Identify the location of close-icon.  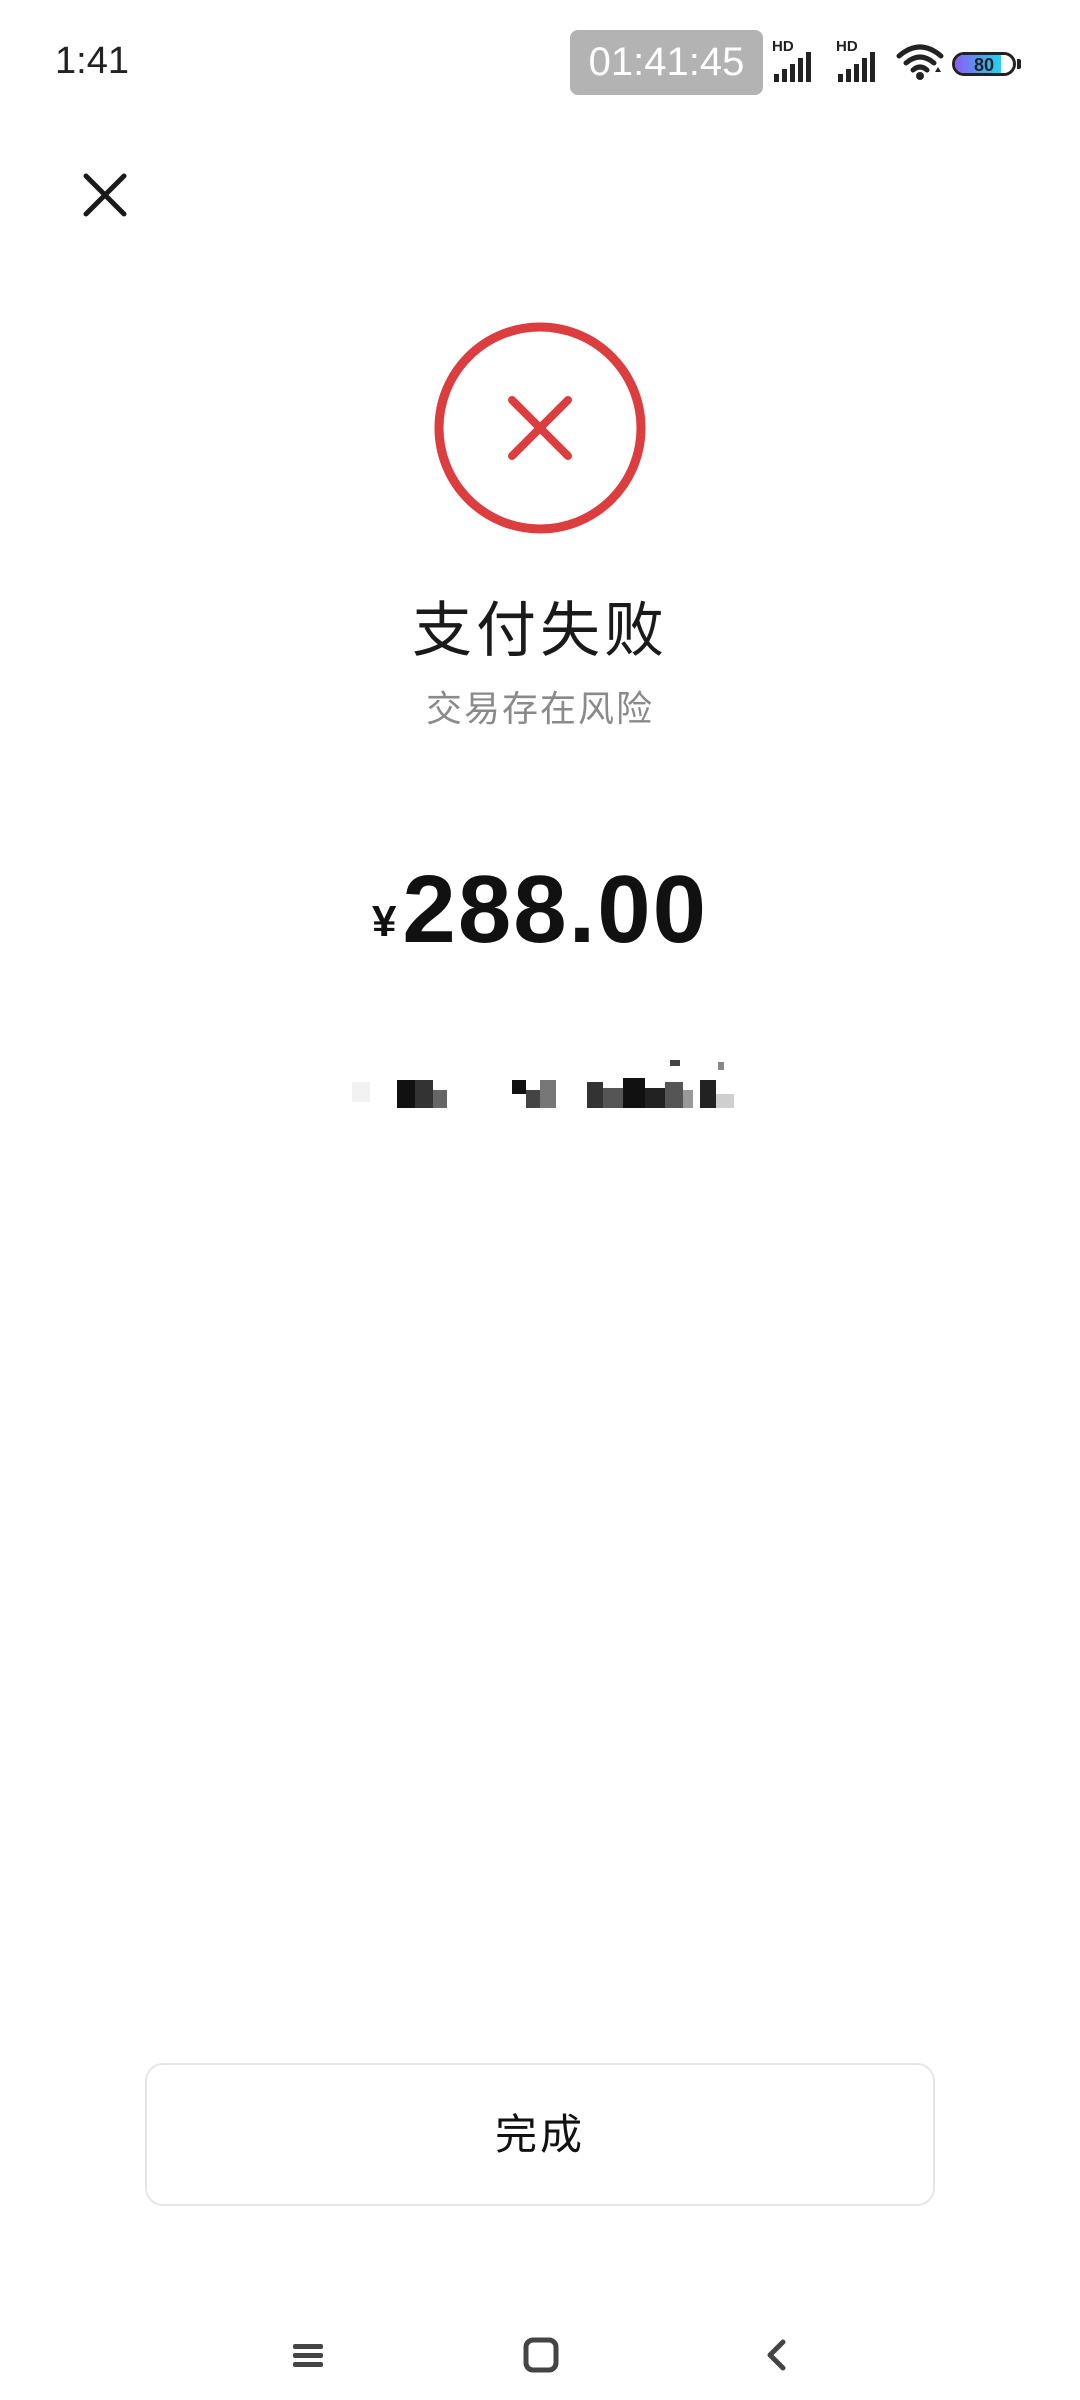
(105, 195).